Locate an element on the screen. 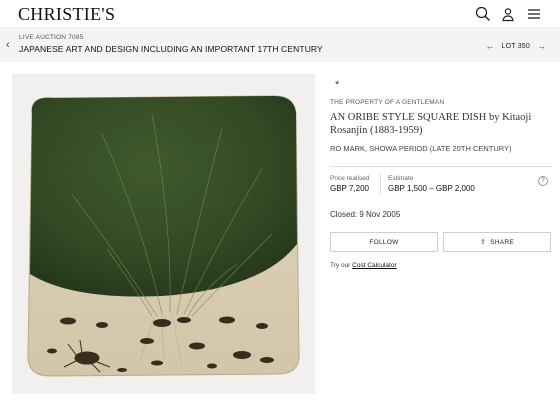  lot-number: LOT 350 is located at coordinates (515, 46).